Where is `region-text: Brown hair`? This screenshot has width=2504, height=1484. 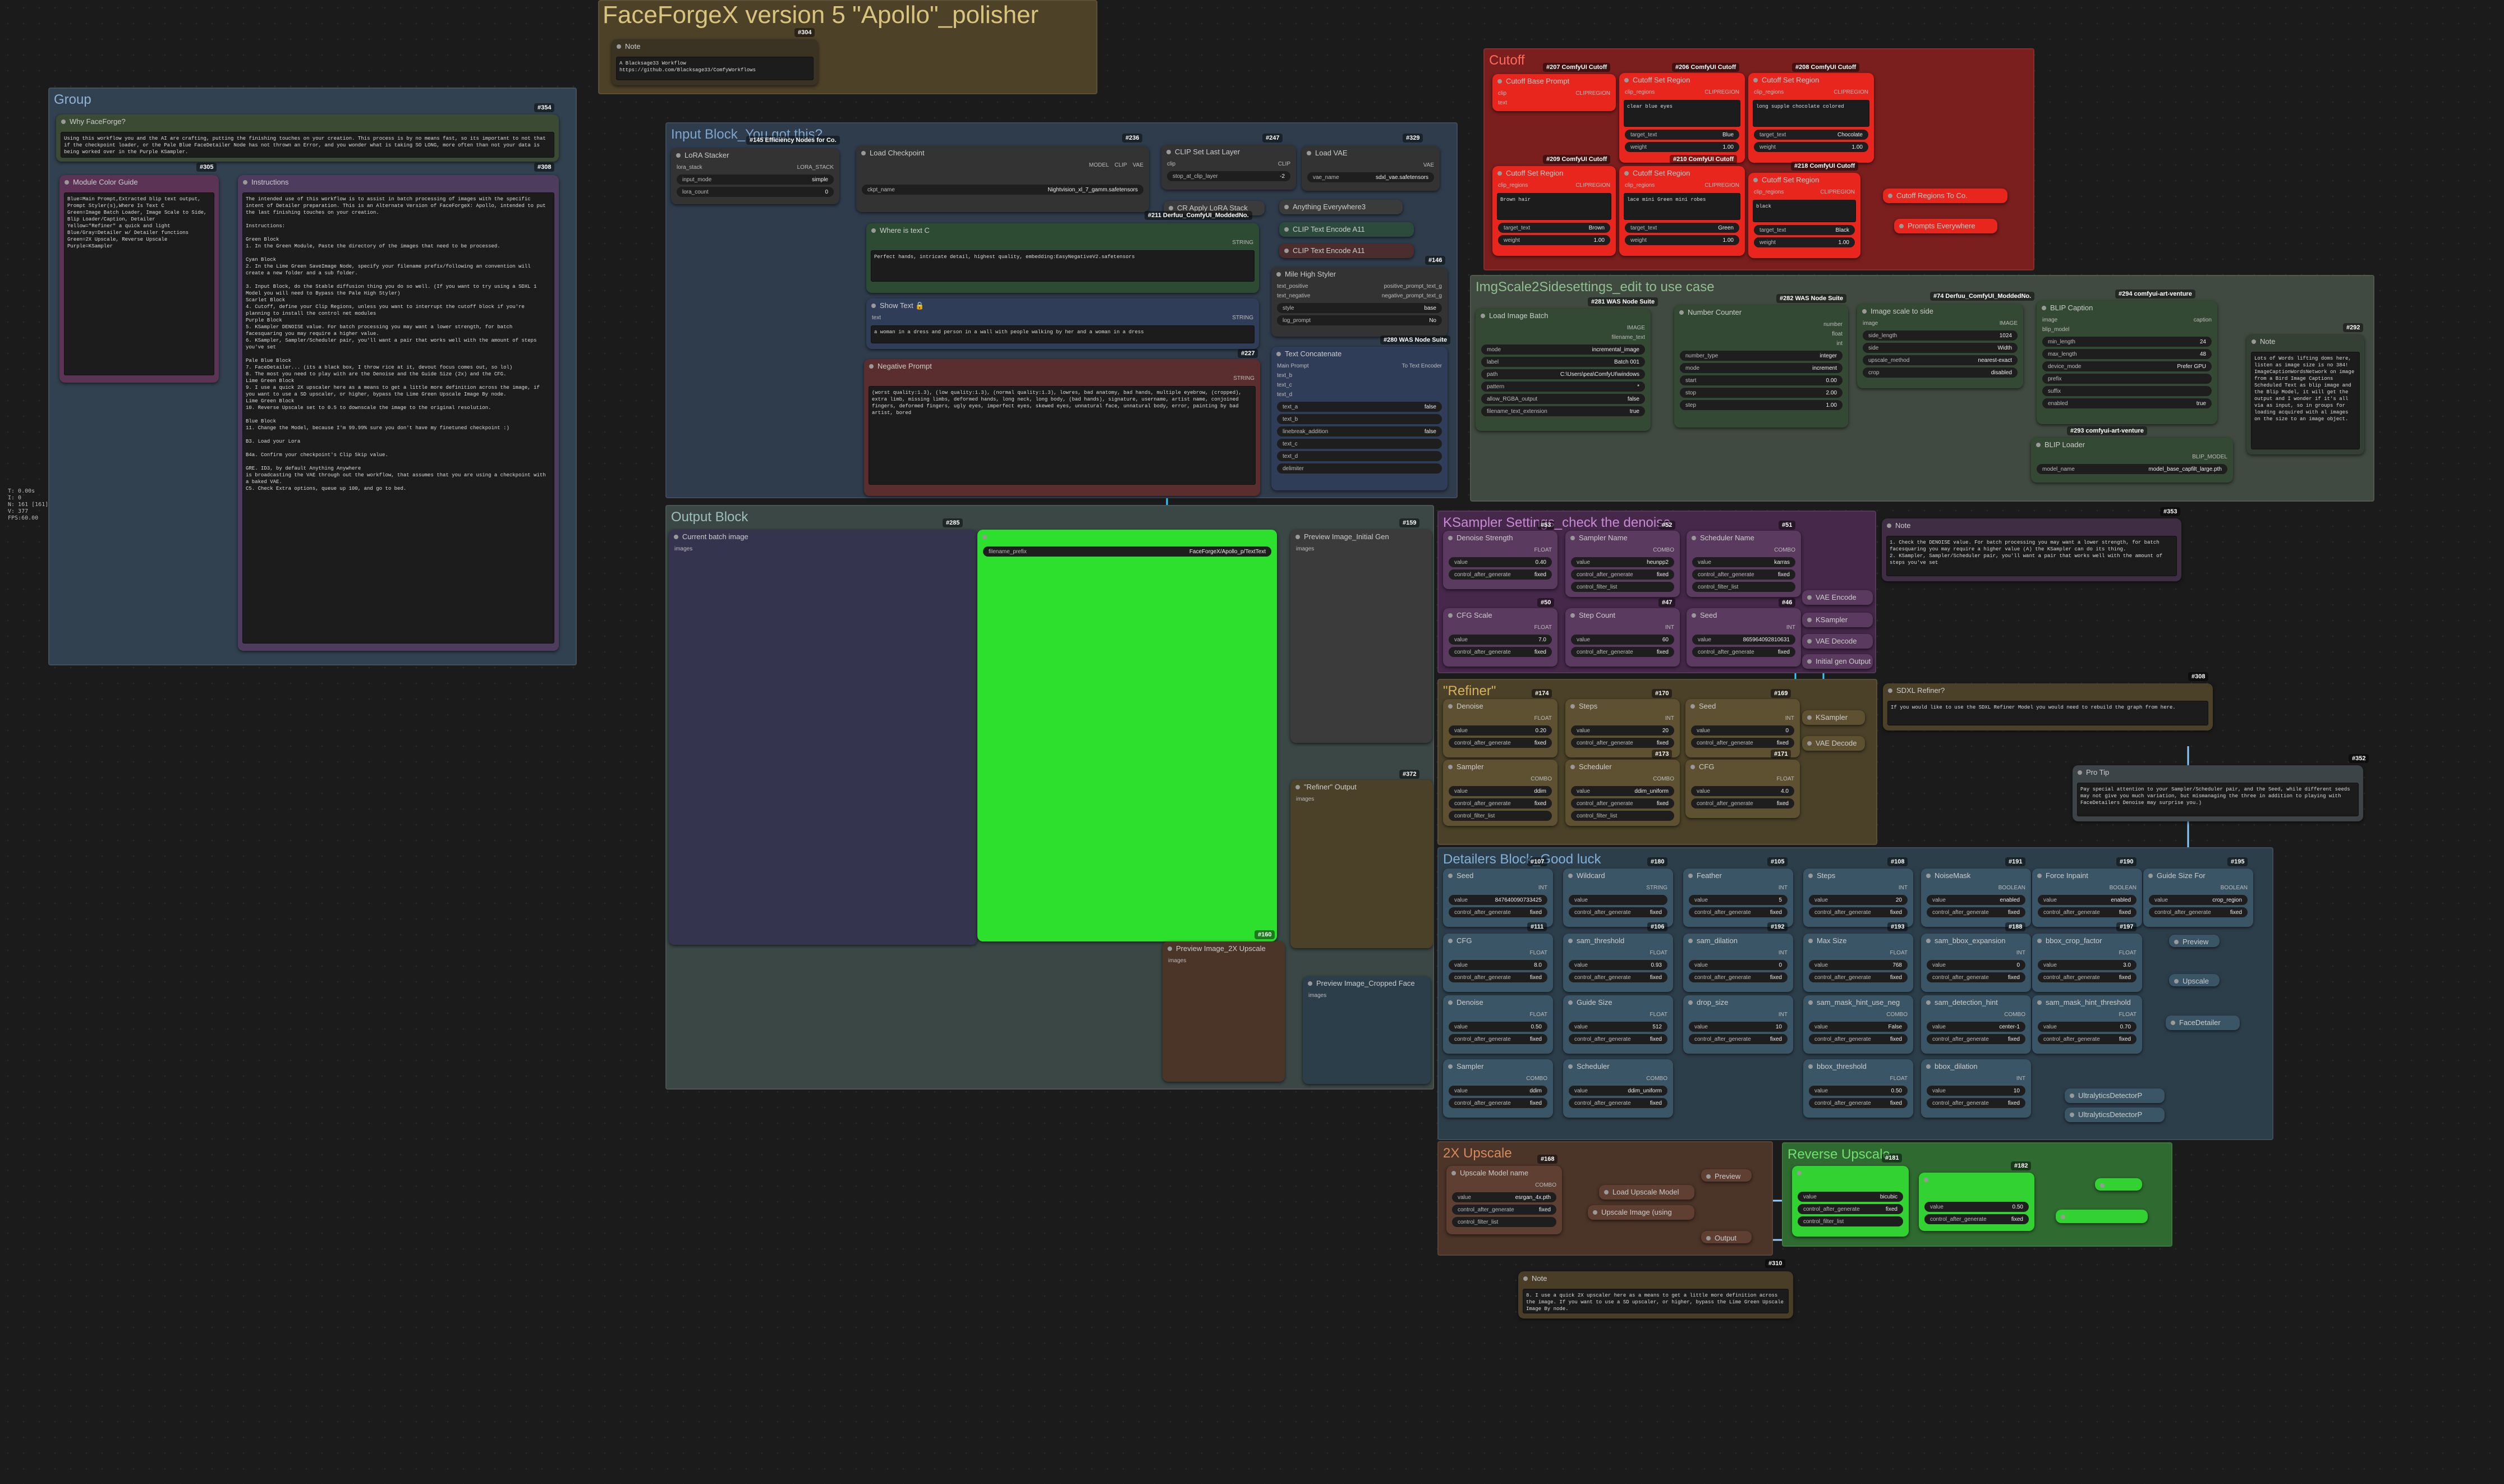 region-text: Brown hair is located at coordinates (1554, 206).